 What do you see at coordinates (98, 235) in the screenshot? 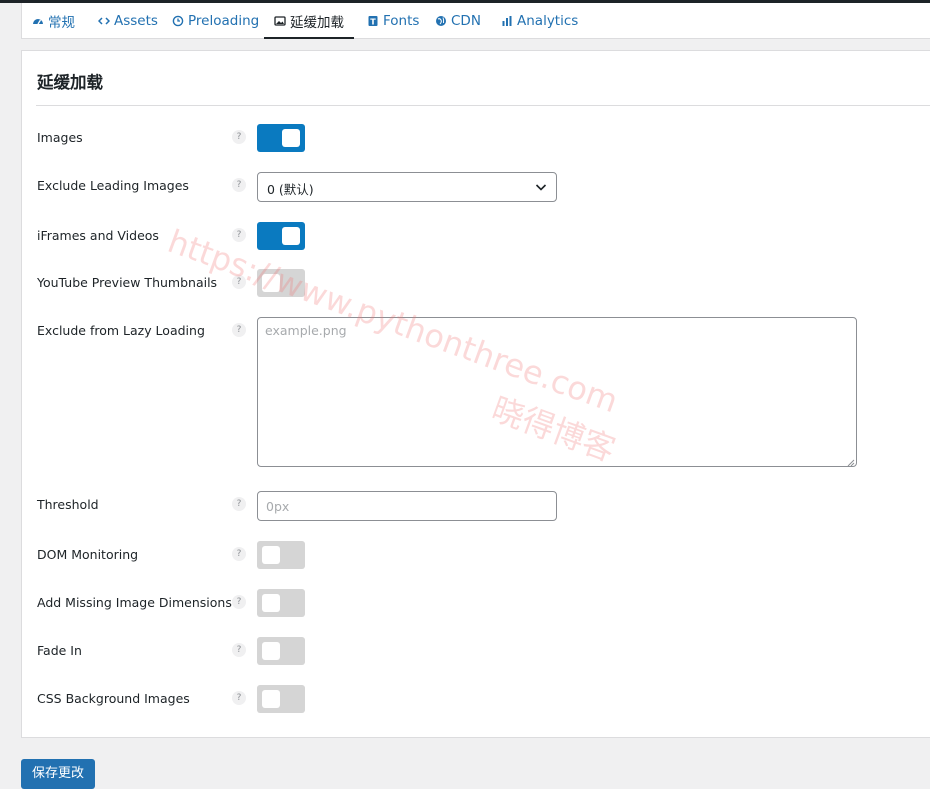
I see `iframes-videos-label: iFrames and Videos` at bounding box center [98, 235].